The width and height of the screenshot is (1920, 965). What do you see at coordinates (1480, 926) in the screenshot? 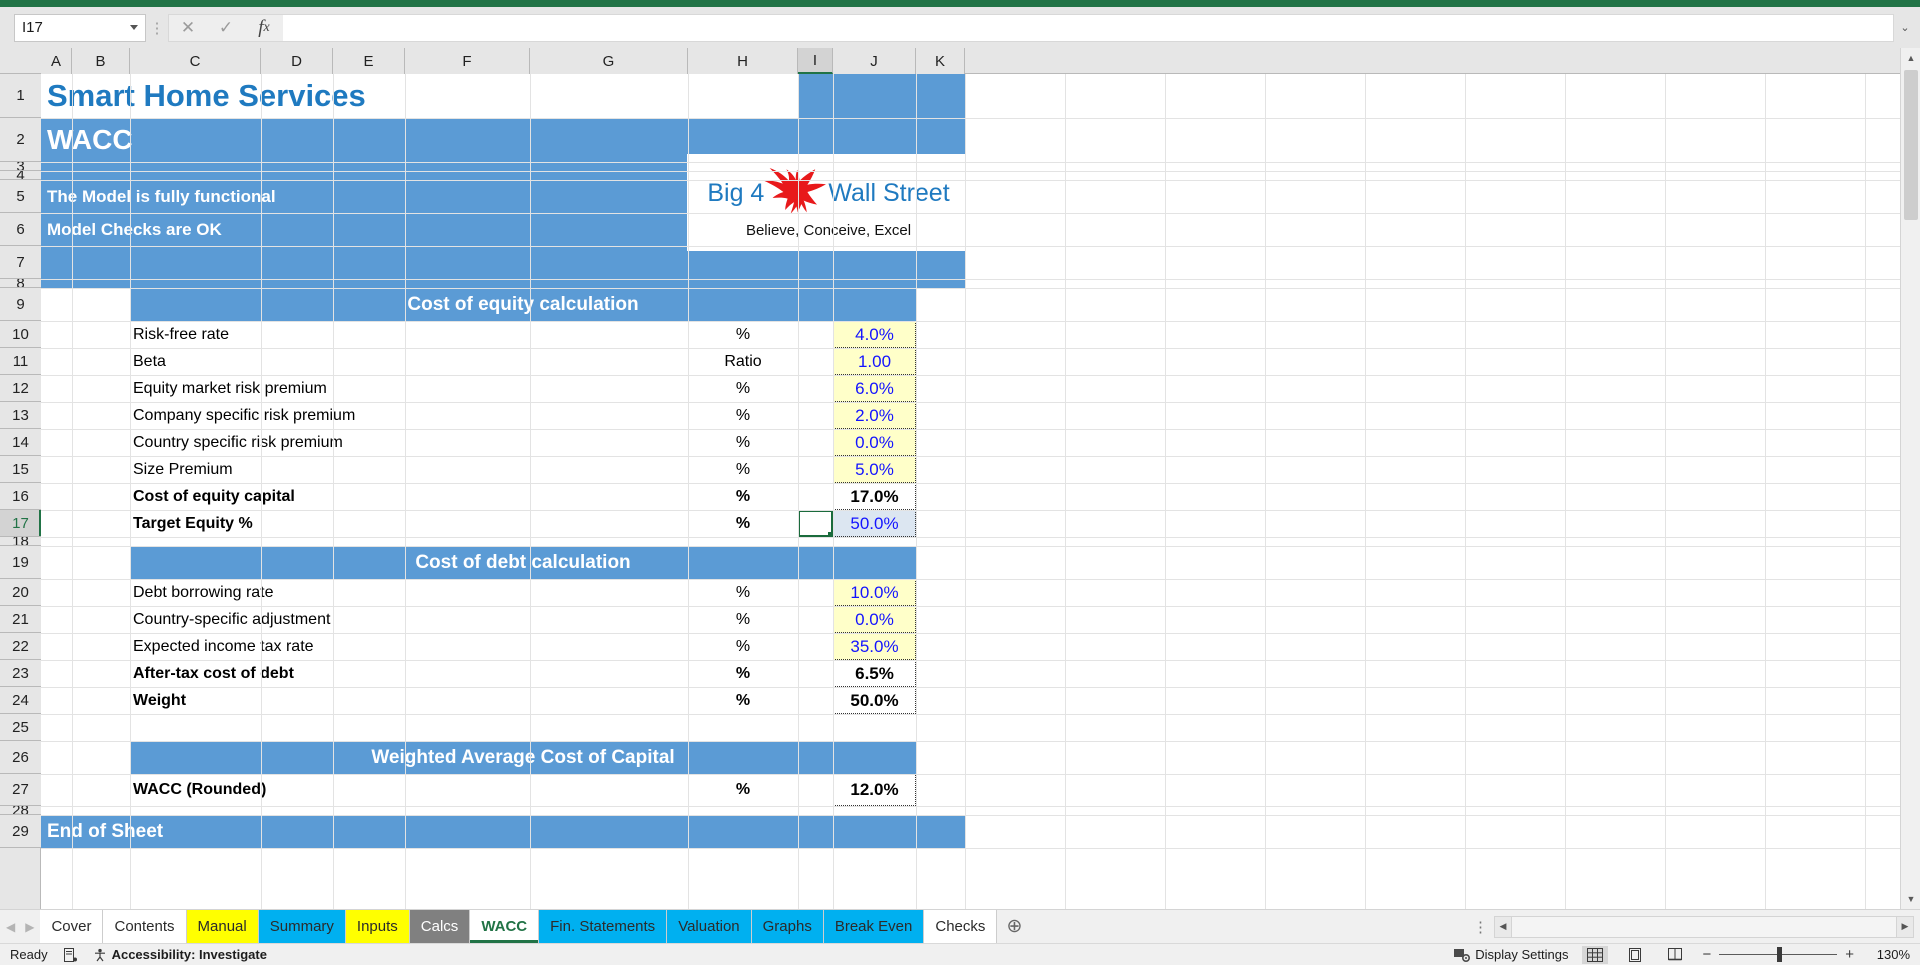
I see `tab-overflow-icon: ⋮` at bounding box center [1480, 926].